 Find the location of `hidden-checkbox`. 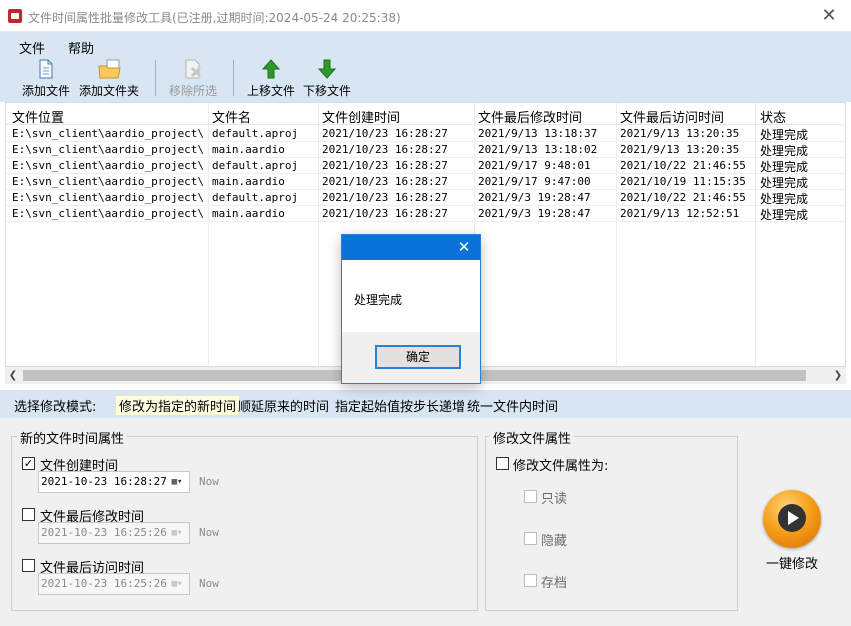

hidden-checkbox is located at coordinates (530, 538).